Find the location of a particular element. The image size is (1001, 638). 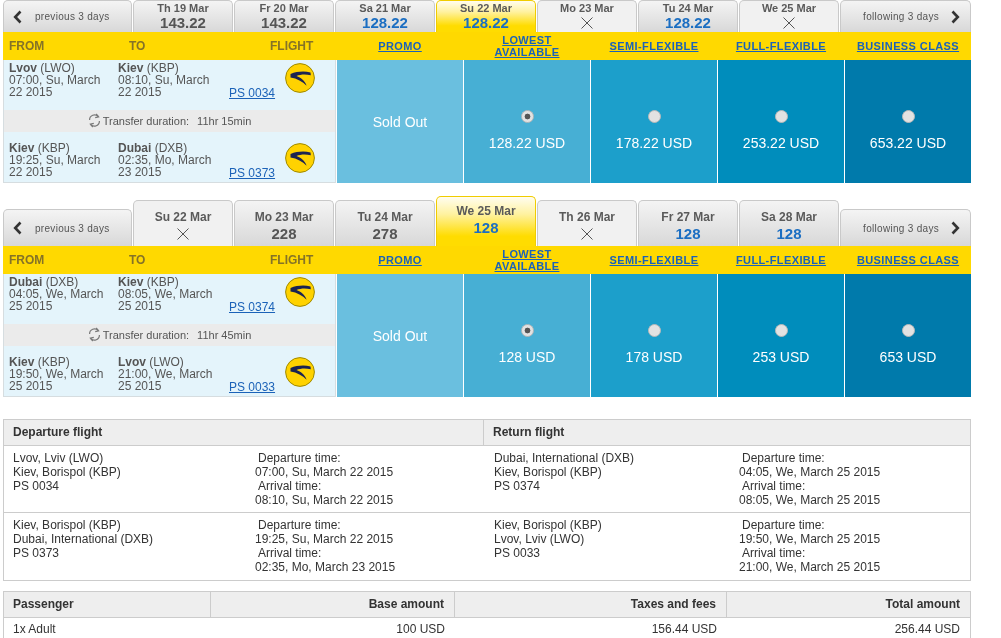

flight-number: PS 0373 is located at coordinates (36, 553).